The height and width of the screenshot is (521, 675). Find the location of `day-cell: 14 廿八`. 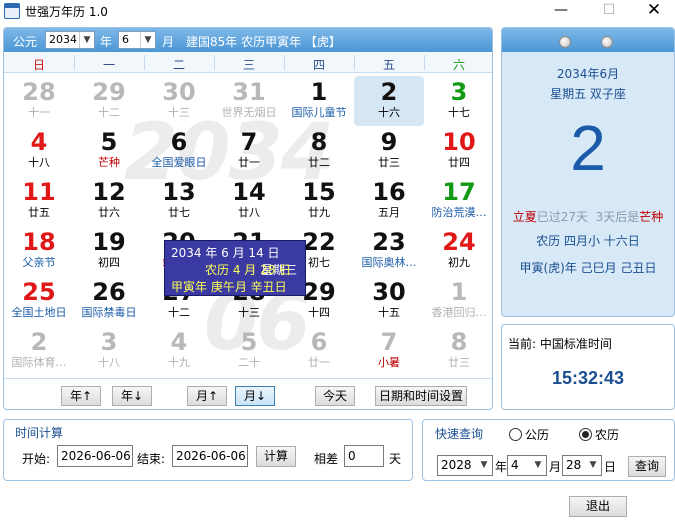

day-cell: 14 廿八 is located at coordinates (249, 201).